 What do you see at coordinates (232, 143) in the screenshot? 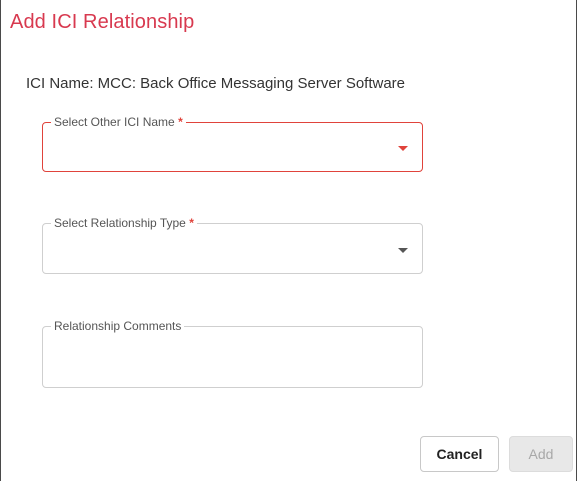
I see `other-ici-name-select: Select Other ICI Name *` at bounding box center [232, 143].